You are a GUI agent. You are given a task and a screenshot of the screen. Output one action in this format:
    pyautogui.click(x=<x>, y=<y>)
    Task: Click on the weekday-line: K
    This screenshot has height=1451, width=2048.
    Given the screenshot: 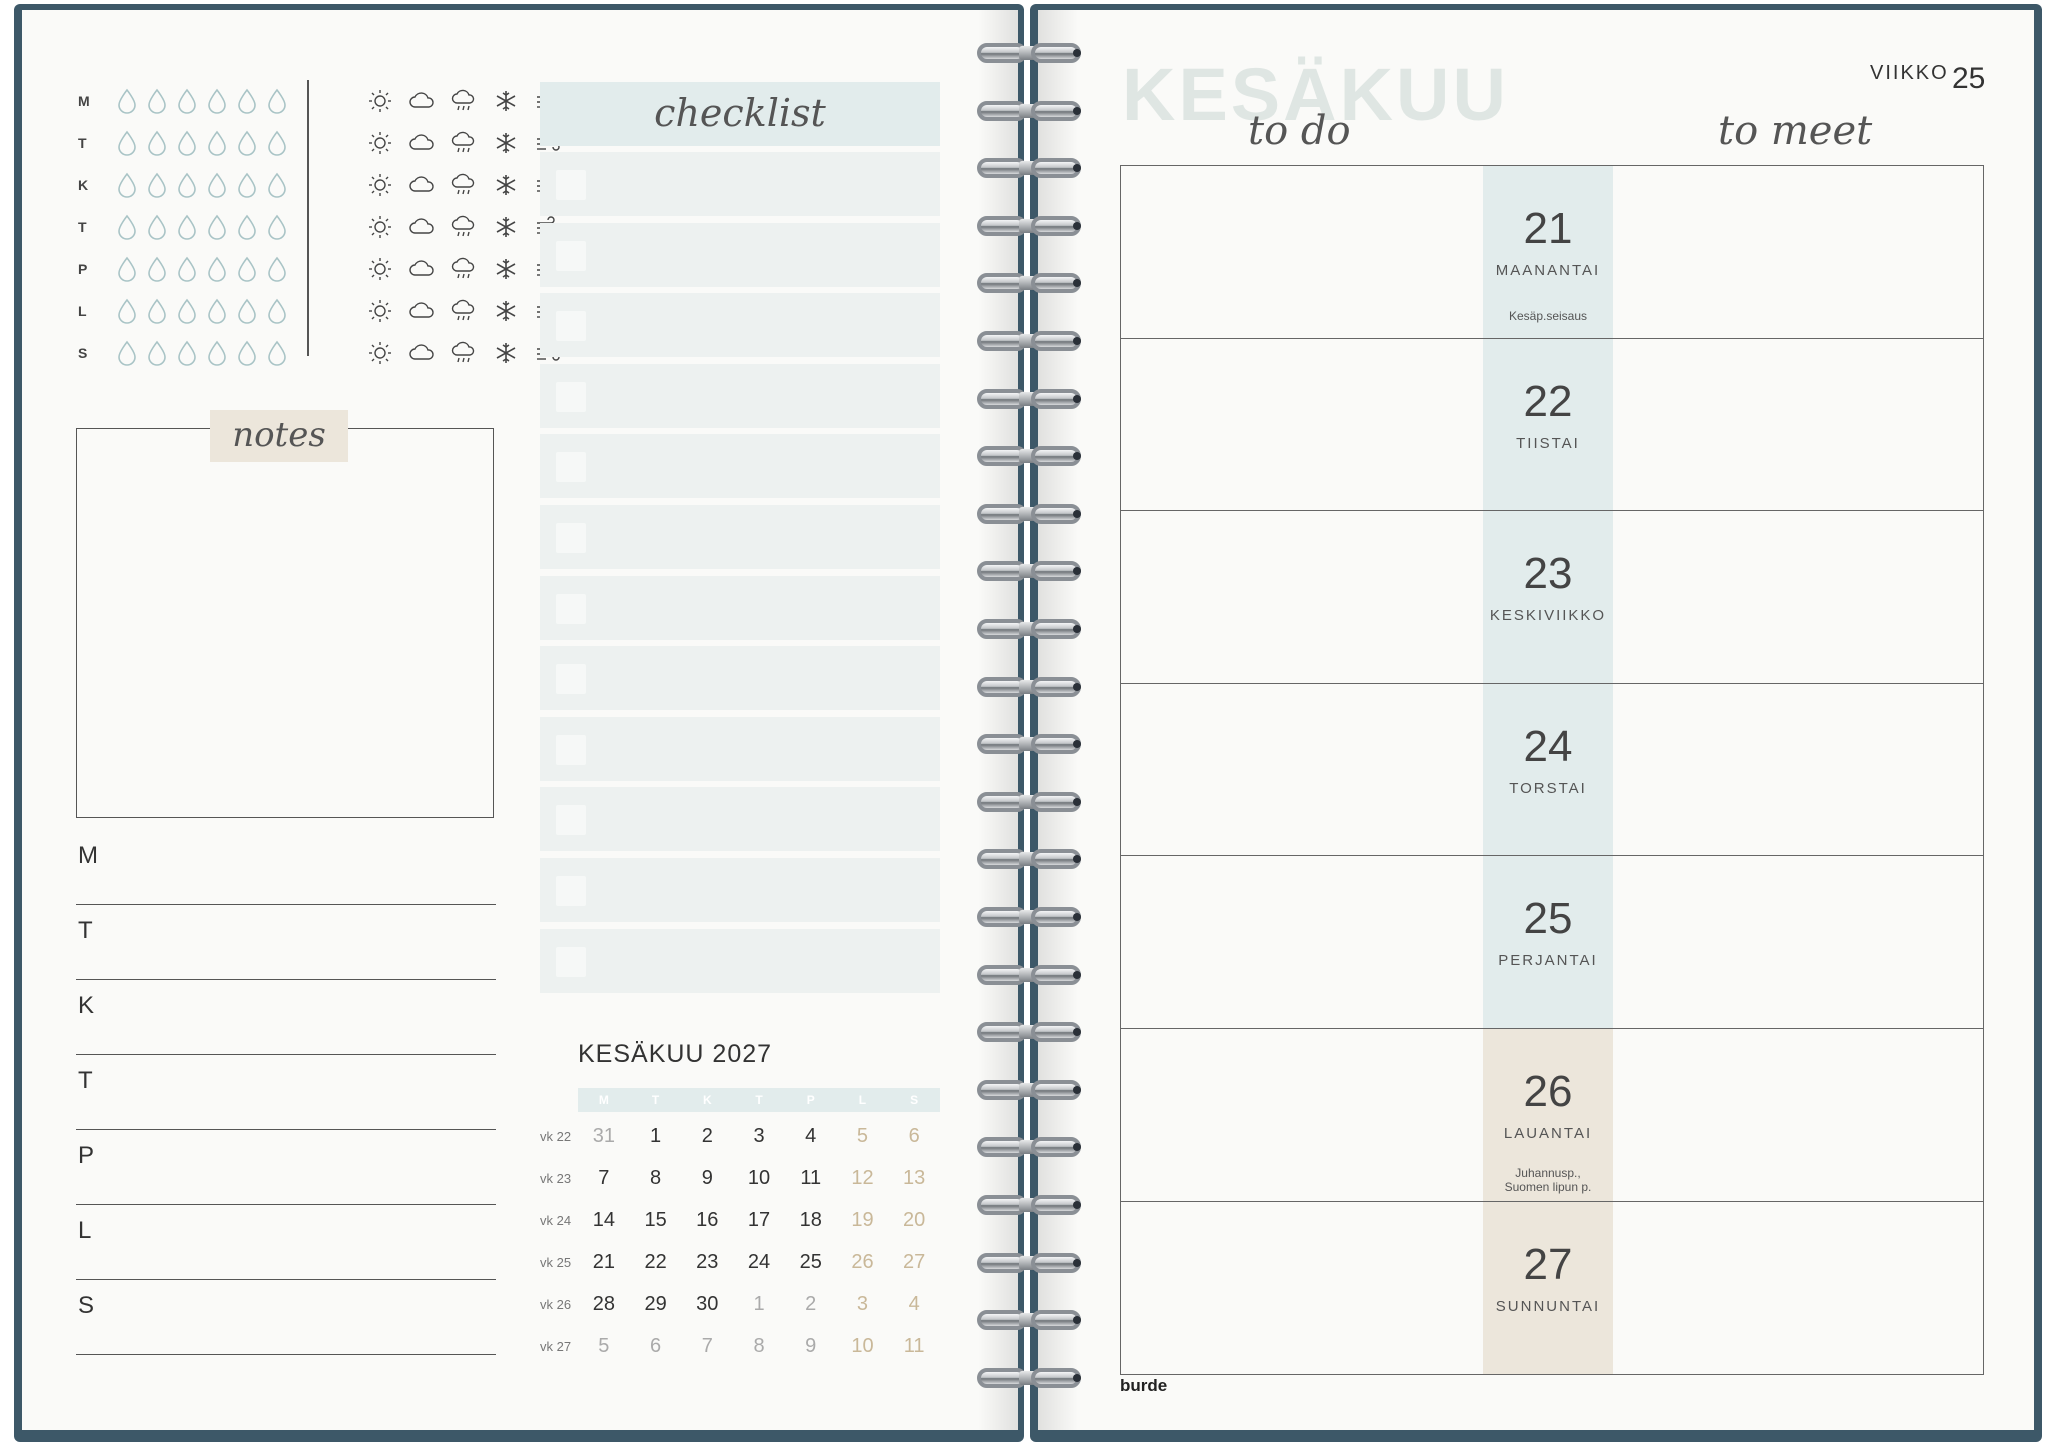 What is the action you would take?
    pyautogui.click(x=286, y=1017)
    